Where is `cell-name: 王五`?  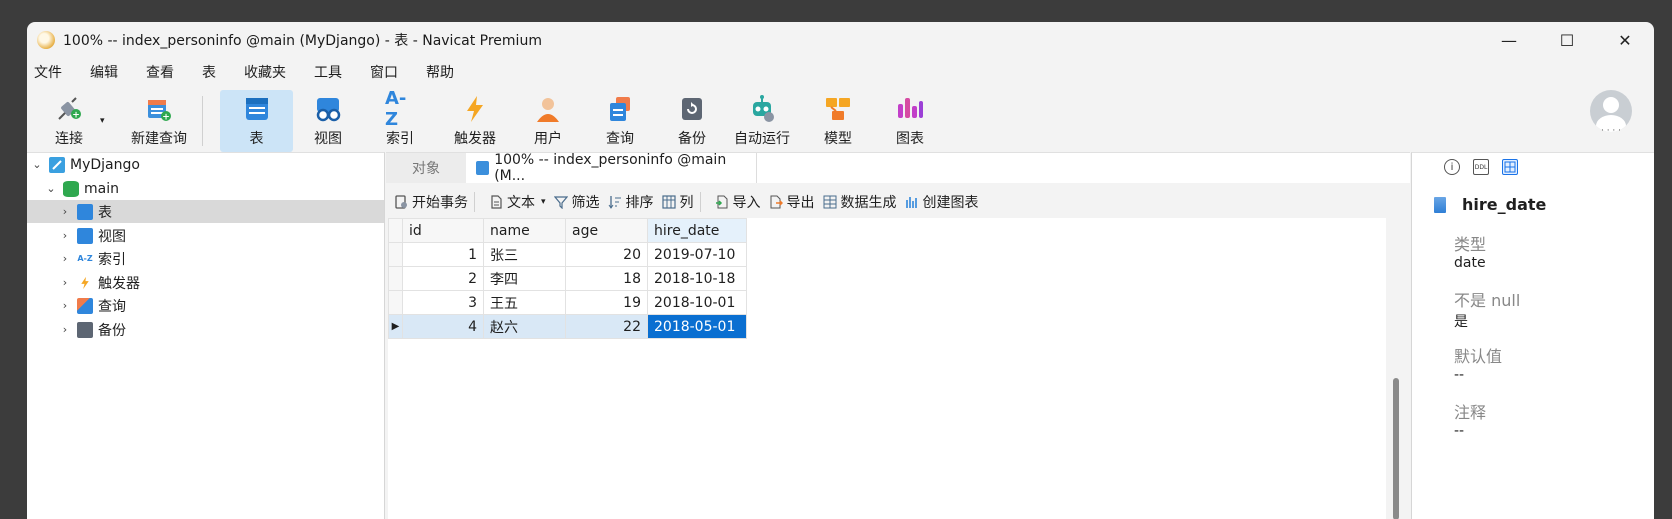 cell-name: 王五 is located at coordinates (524, 302).